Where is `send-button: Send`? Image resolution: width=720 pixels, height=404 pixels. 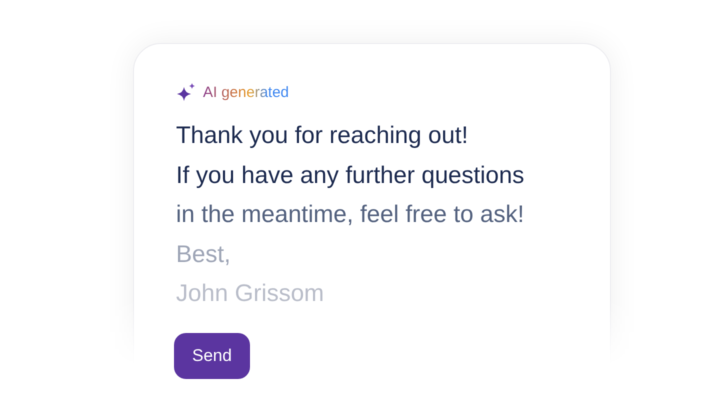
send-button: Send is located at coordinates (212, 356).